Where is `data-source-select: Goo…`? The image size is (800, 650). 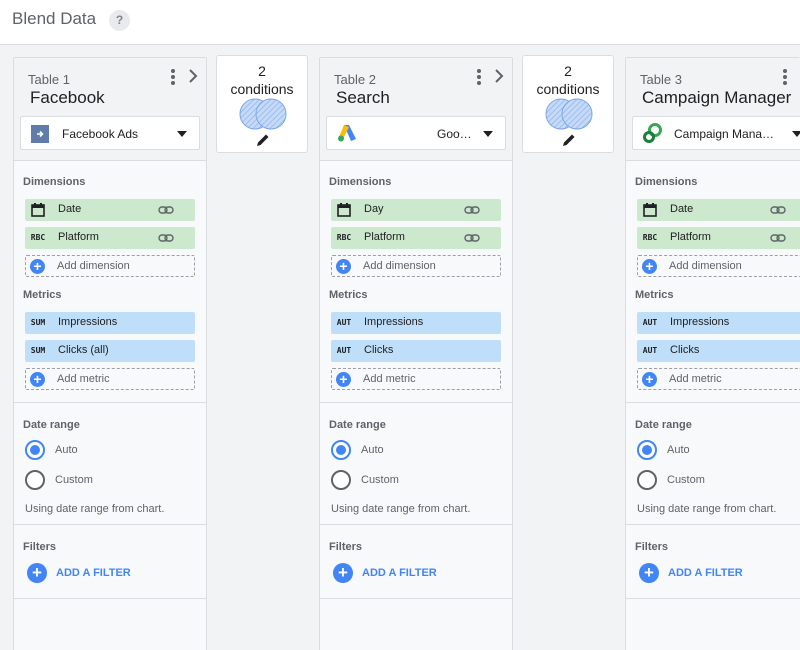 data-source-select: Goo… is located at coordinates (416, 133).